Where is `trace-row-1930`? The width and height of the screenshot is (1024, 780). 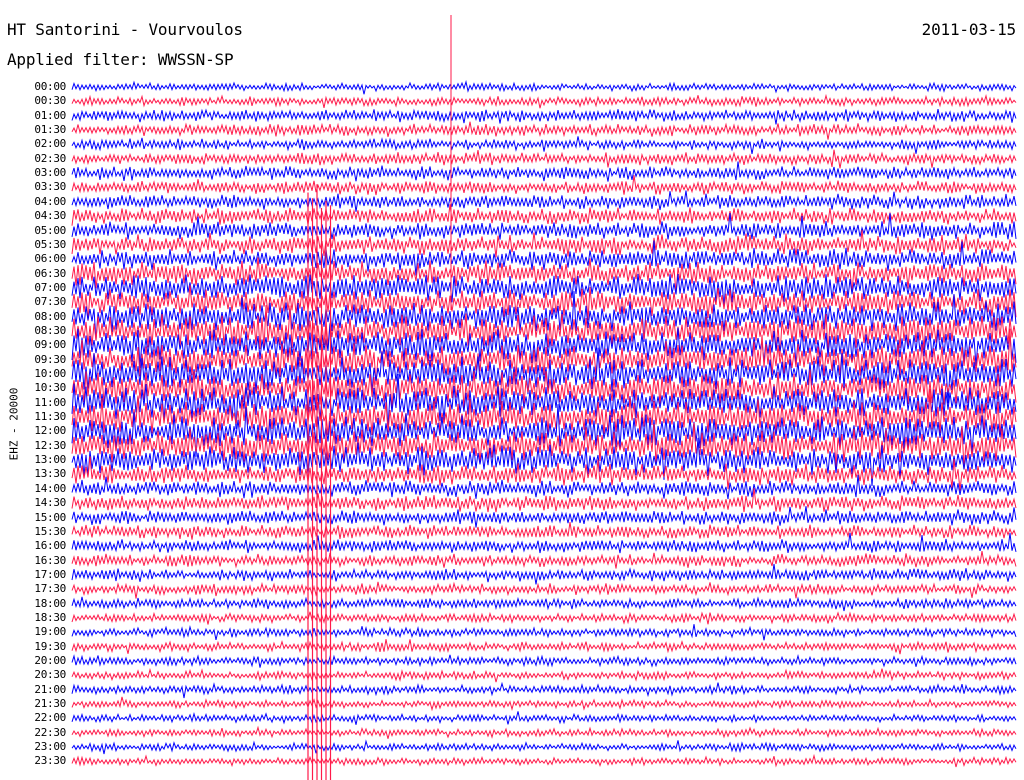 trace-row-1930 is located at coordinates (544, 647).